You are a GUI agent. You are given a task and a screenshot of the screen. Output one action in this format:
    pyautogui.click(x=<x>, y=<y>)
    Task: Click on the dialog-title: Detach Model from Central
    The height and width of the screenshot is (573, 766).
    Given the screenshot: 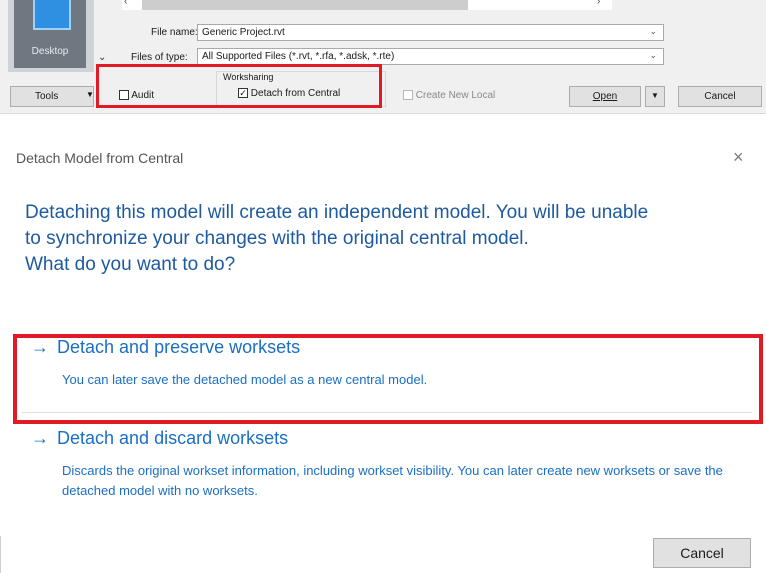 What is the action you would take?
    pyautogui.click(x=100, y=158)
    